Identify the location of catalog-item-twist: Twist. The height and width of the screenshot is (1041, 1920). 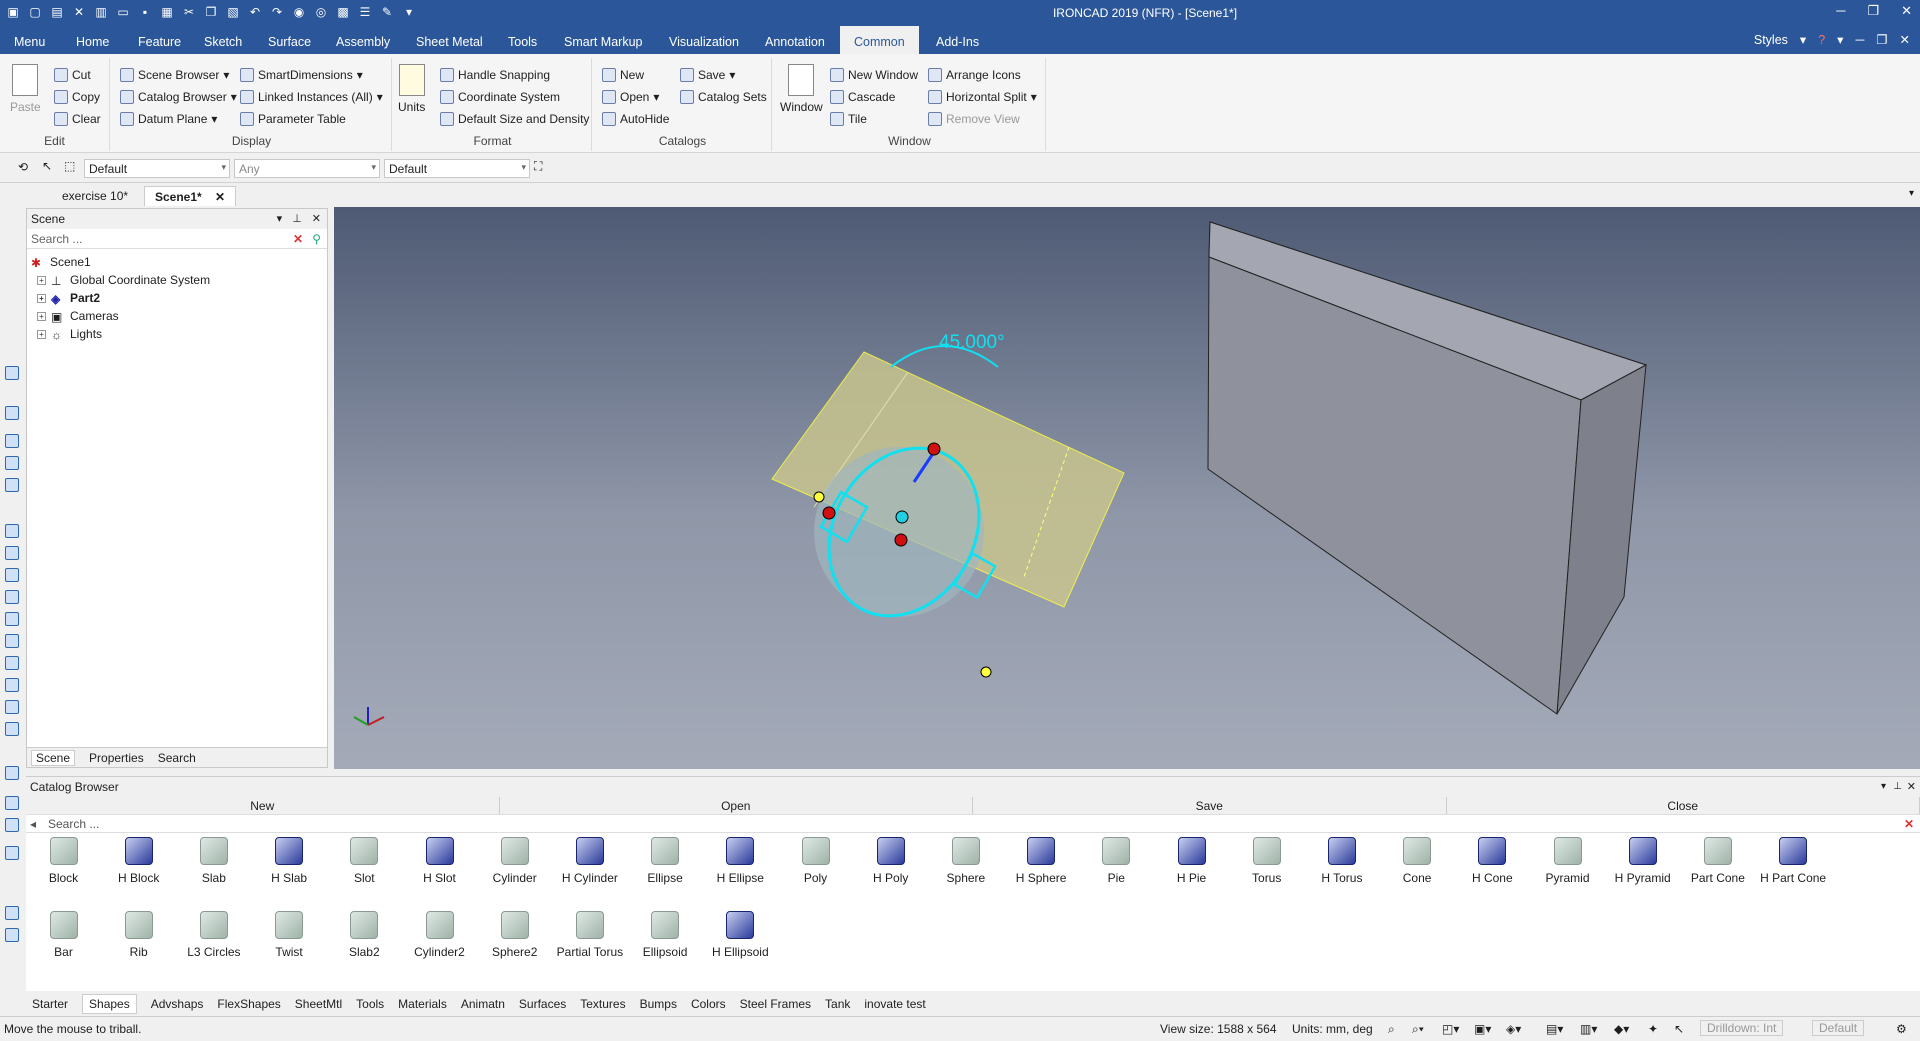
(289, 941).